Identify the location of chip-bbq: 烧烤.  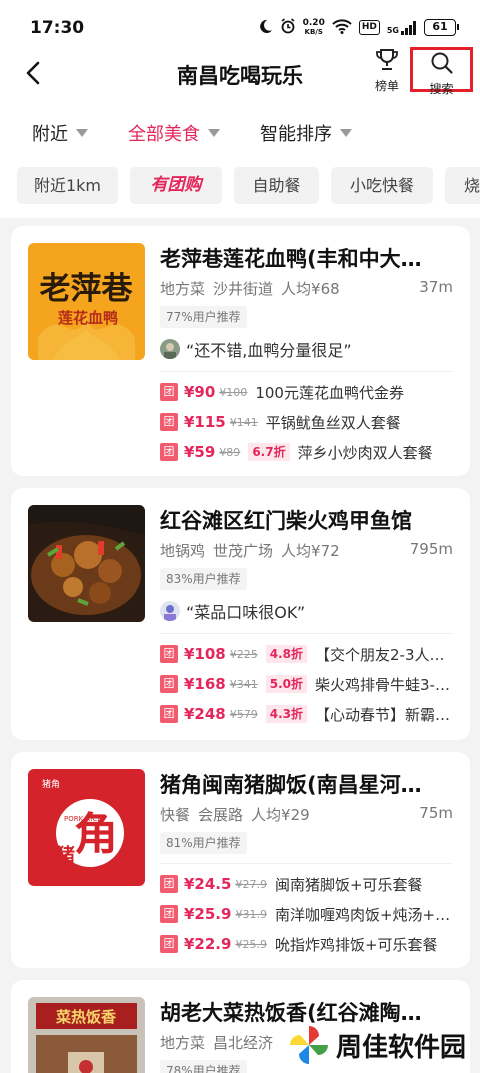
(462, 185).